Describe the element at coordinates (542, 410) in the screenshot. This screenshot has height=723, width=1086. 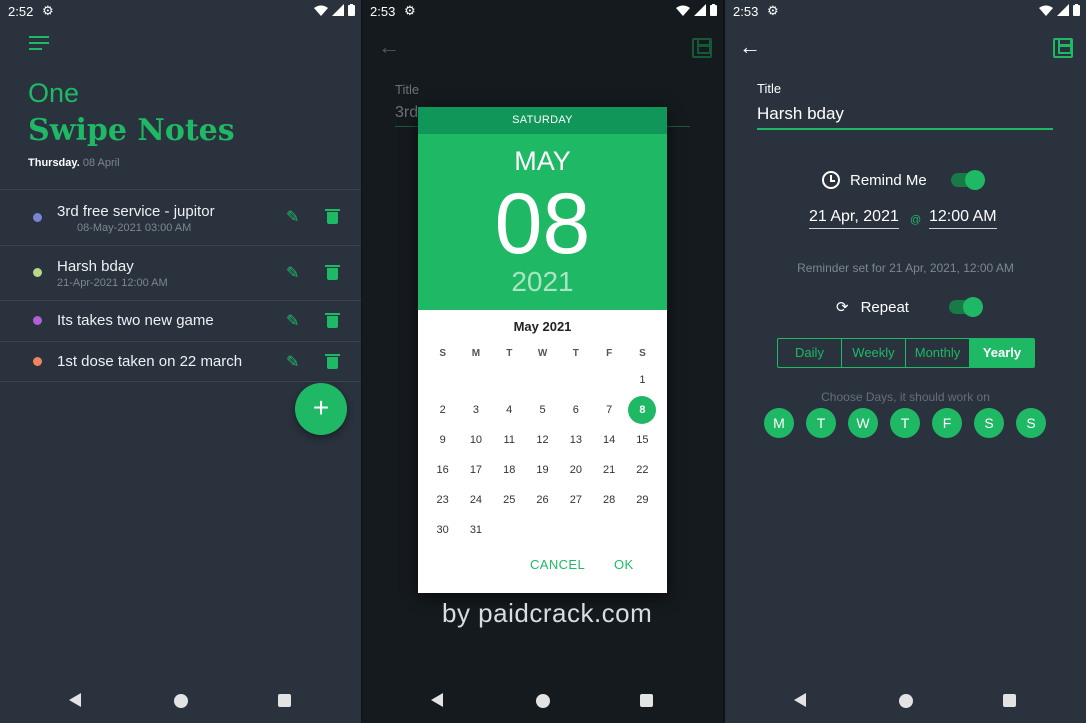
I see `calendar-day: 5` at that location.